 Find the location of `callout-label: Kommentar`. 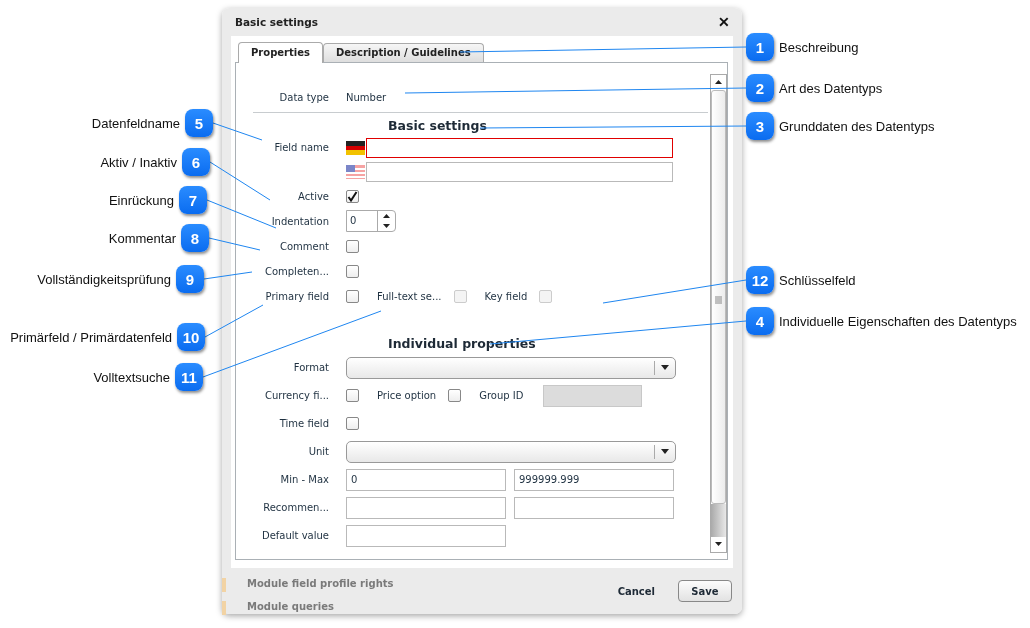

callout-label: Kommentar is located at coordinates (142, 238).